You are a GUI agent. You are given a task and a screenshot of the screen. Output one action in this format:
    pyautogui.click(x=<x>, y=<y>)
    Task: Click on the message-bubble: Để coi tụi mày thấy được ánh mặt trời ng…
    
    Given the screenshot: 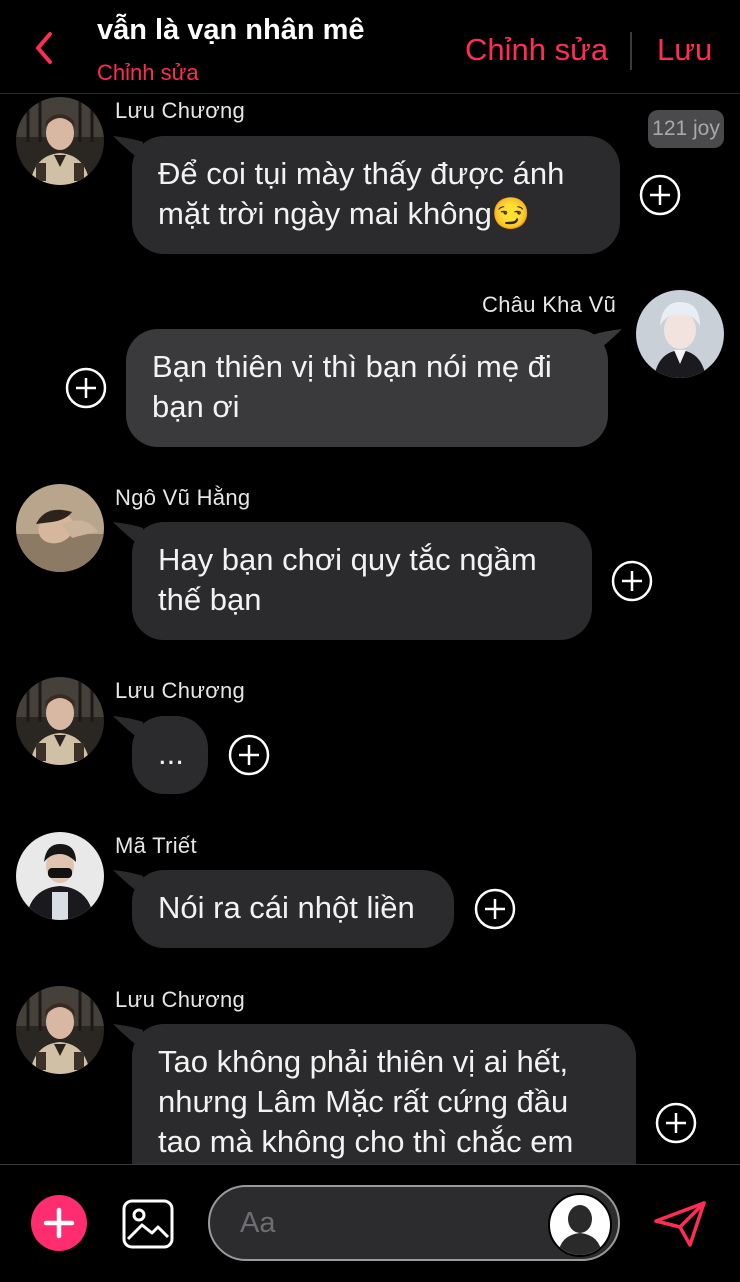 What is the action you would take?
    pyautogui.click(x=376, y=195)
    